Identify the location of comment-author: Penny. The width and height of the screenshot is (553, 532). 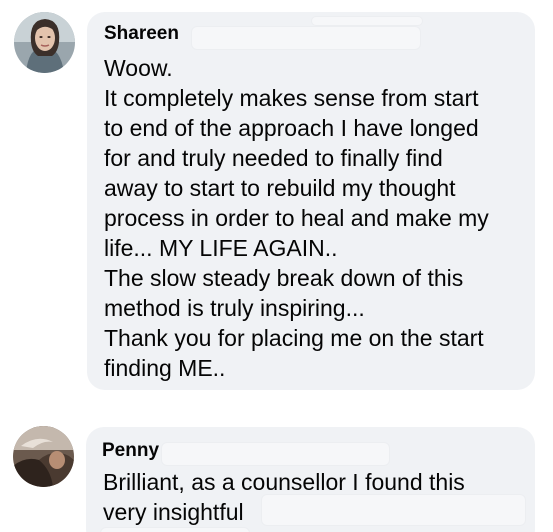
(130, 451).